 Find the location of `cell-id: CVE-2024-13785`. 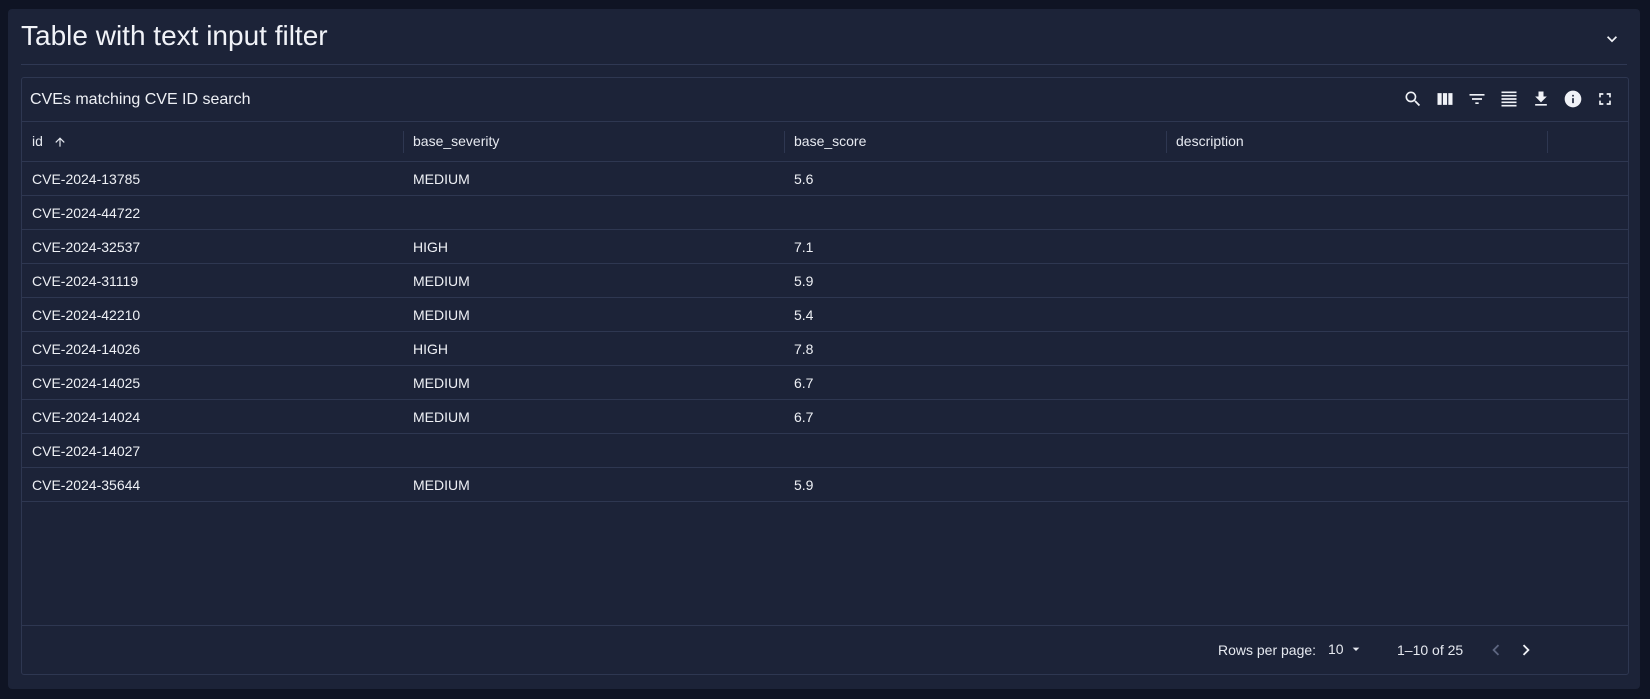

cell-id: CVE-2024-13785 is located at coordinates (86, 179).